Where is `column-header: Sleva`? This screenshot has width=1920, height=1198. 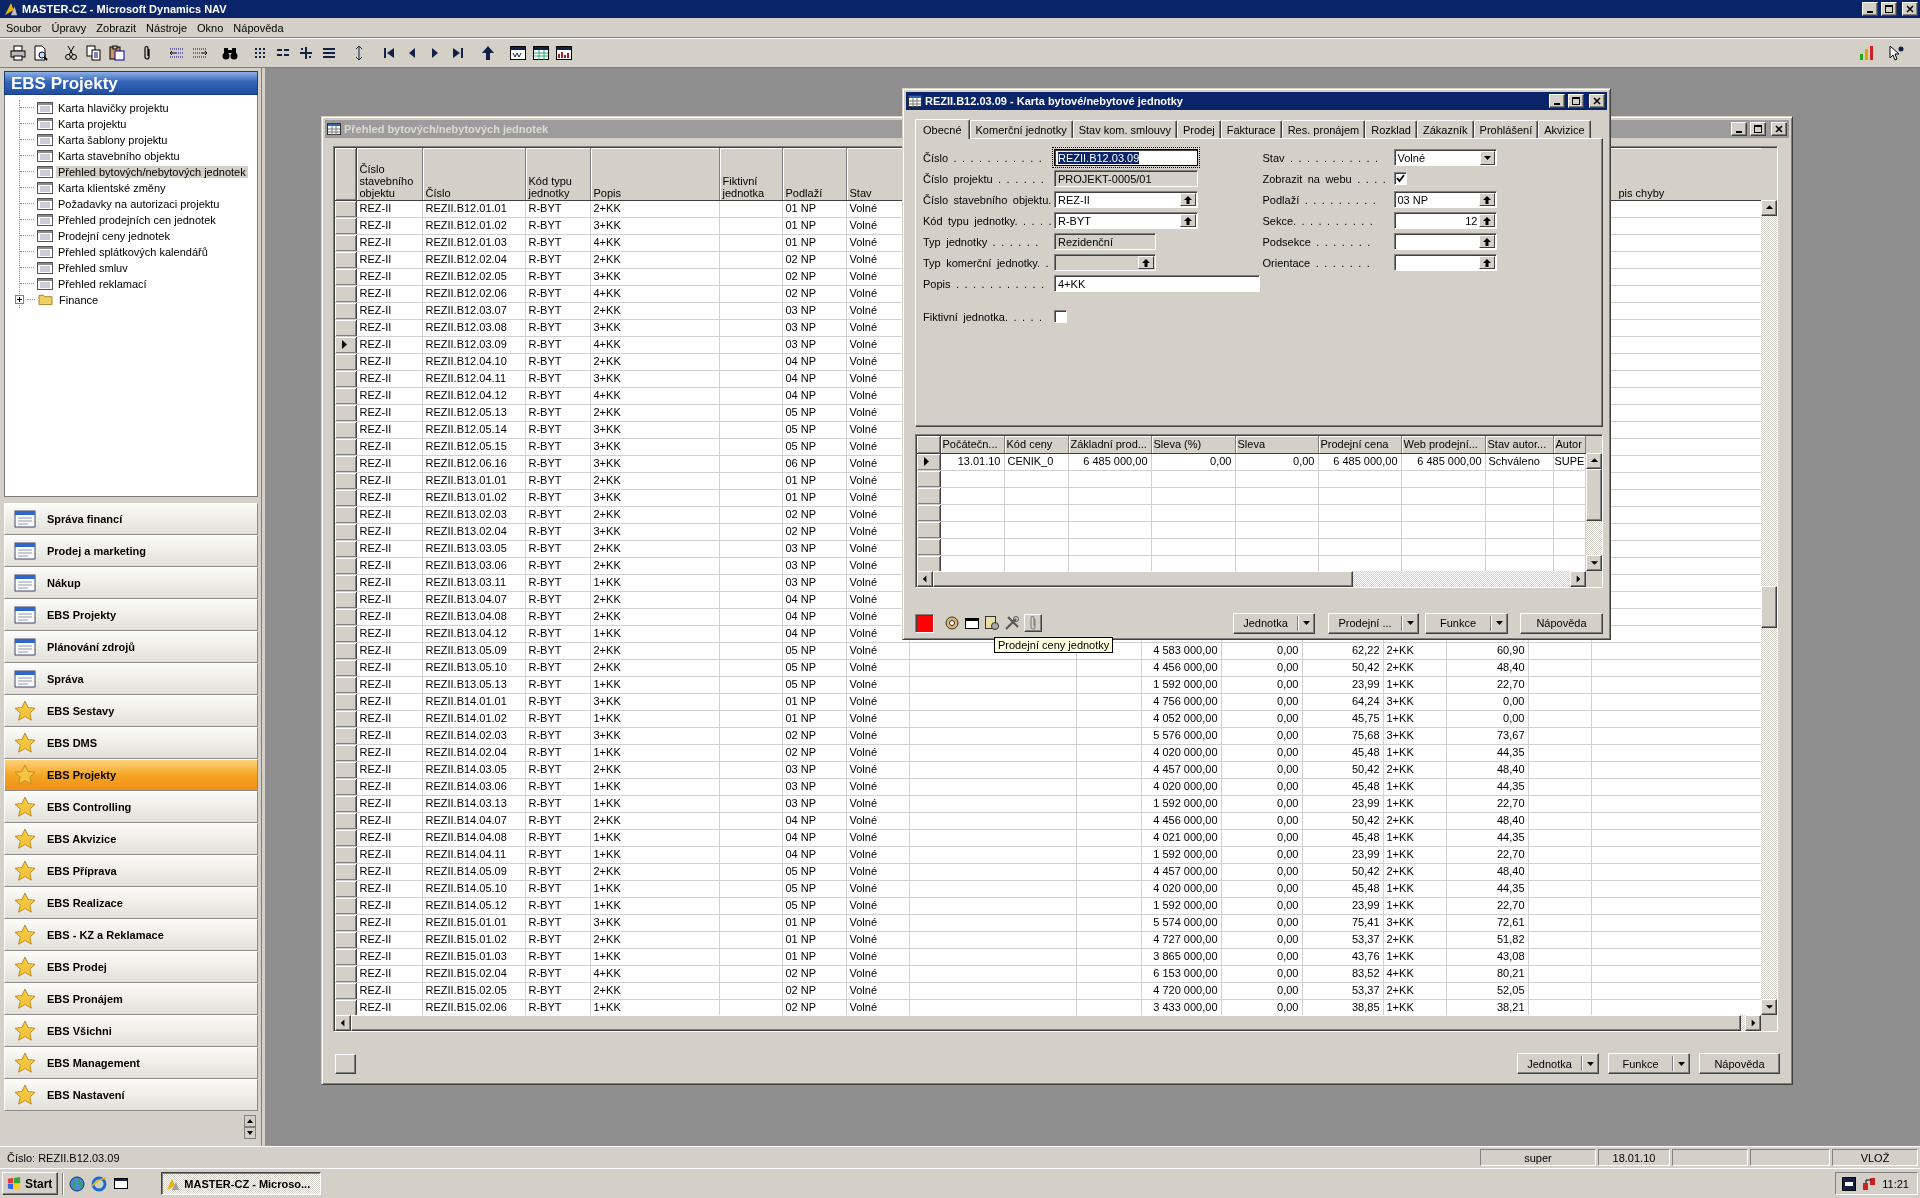
column-header: Sleva is located at coordinates (1276, 444).